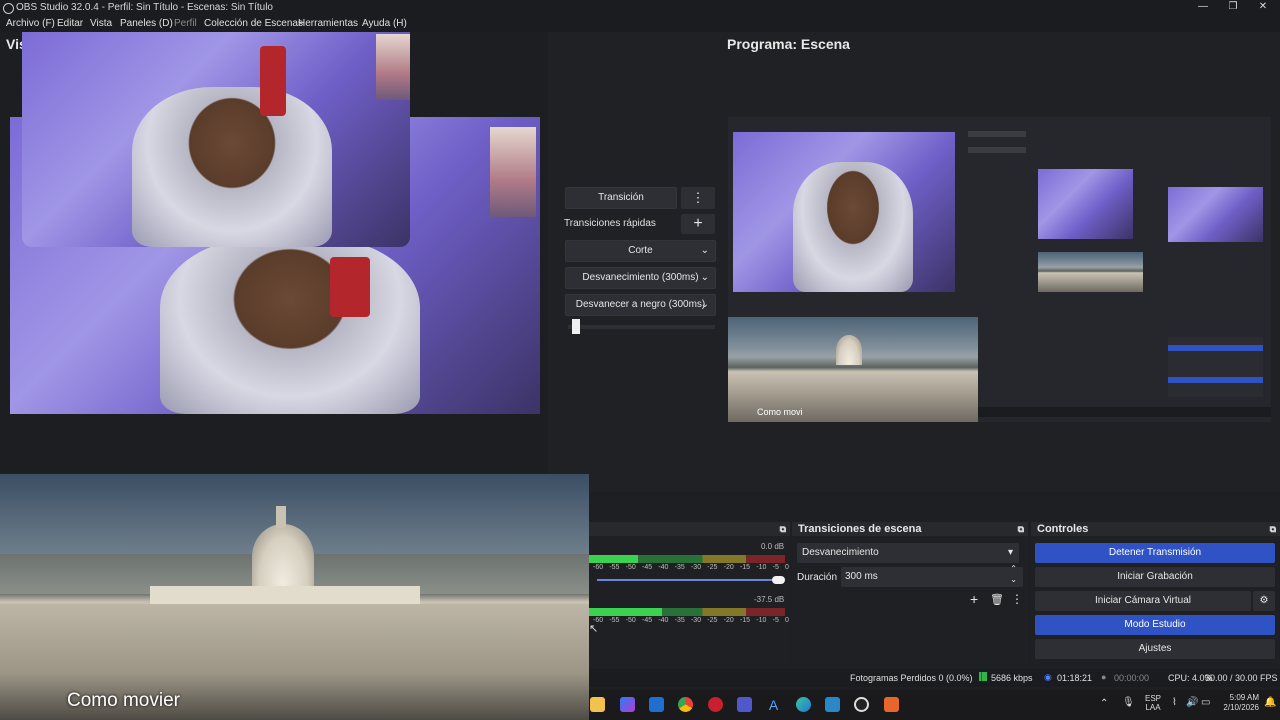  What do you see at coordinates (1174, 702) in the screenshot?
I see `wifi-icon: ⌇` at bounding box center [1174, 702].